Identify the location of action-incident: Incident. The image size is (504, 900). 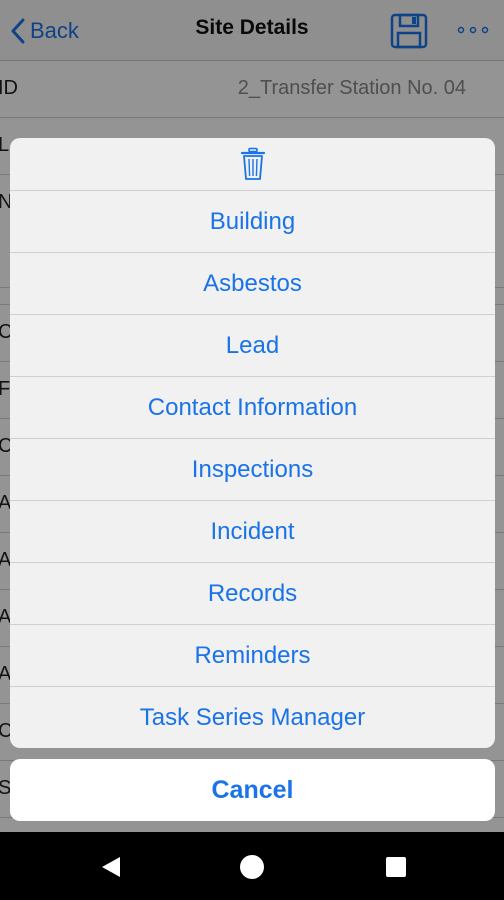
(252, 532).